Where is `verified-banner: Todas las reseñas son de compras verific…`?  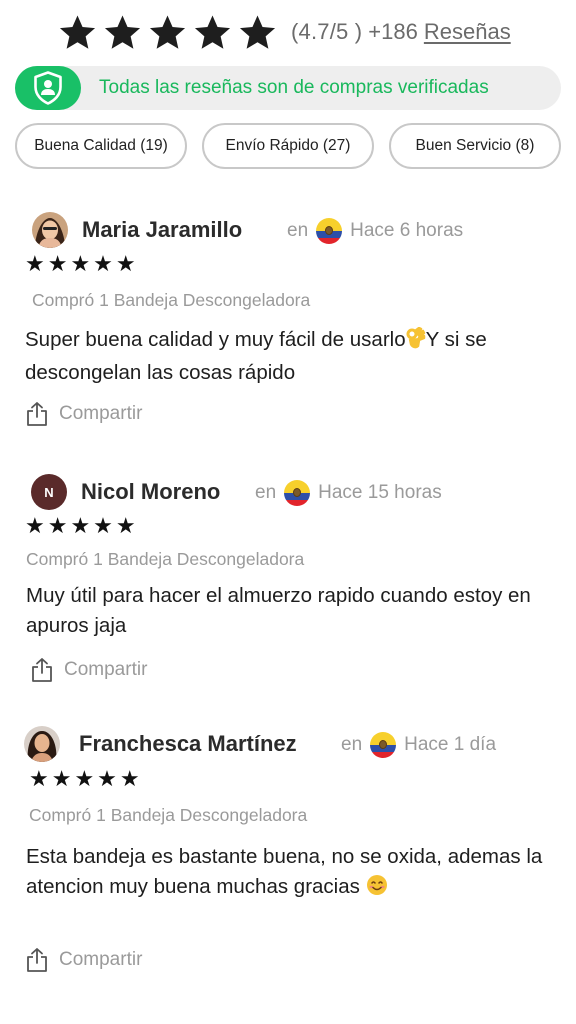 verified-banner: Todas las reseñas son de compras verific… is located at coordinates (288, 88).